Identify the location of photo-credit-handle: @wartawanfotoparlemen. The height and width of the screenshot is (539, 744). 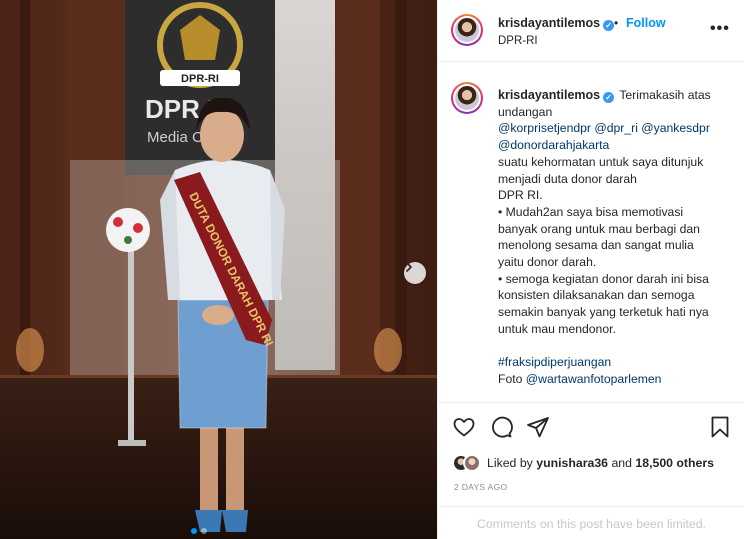
(594, 379).